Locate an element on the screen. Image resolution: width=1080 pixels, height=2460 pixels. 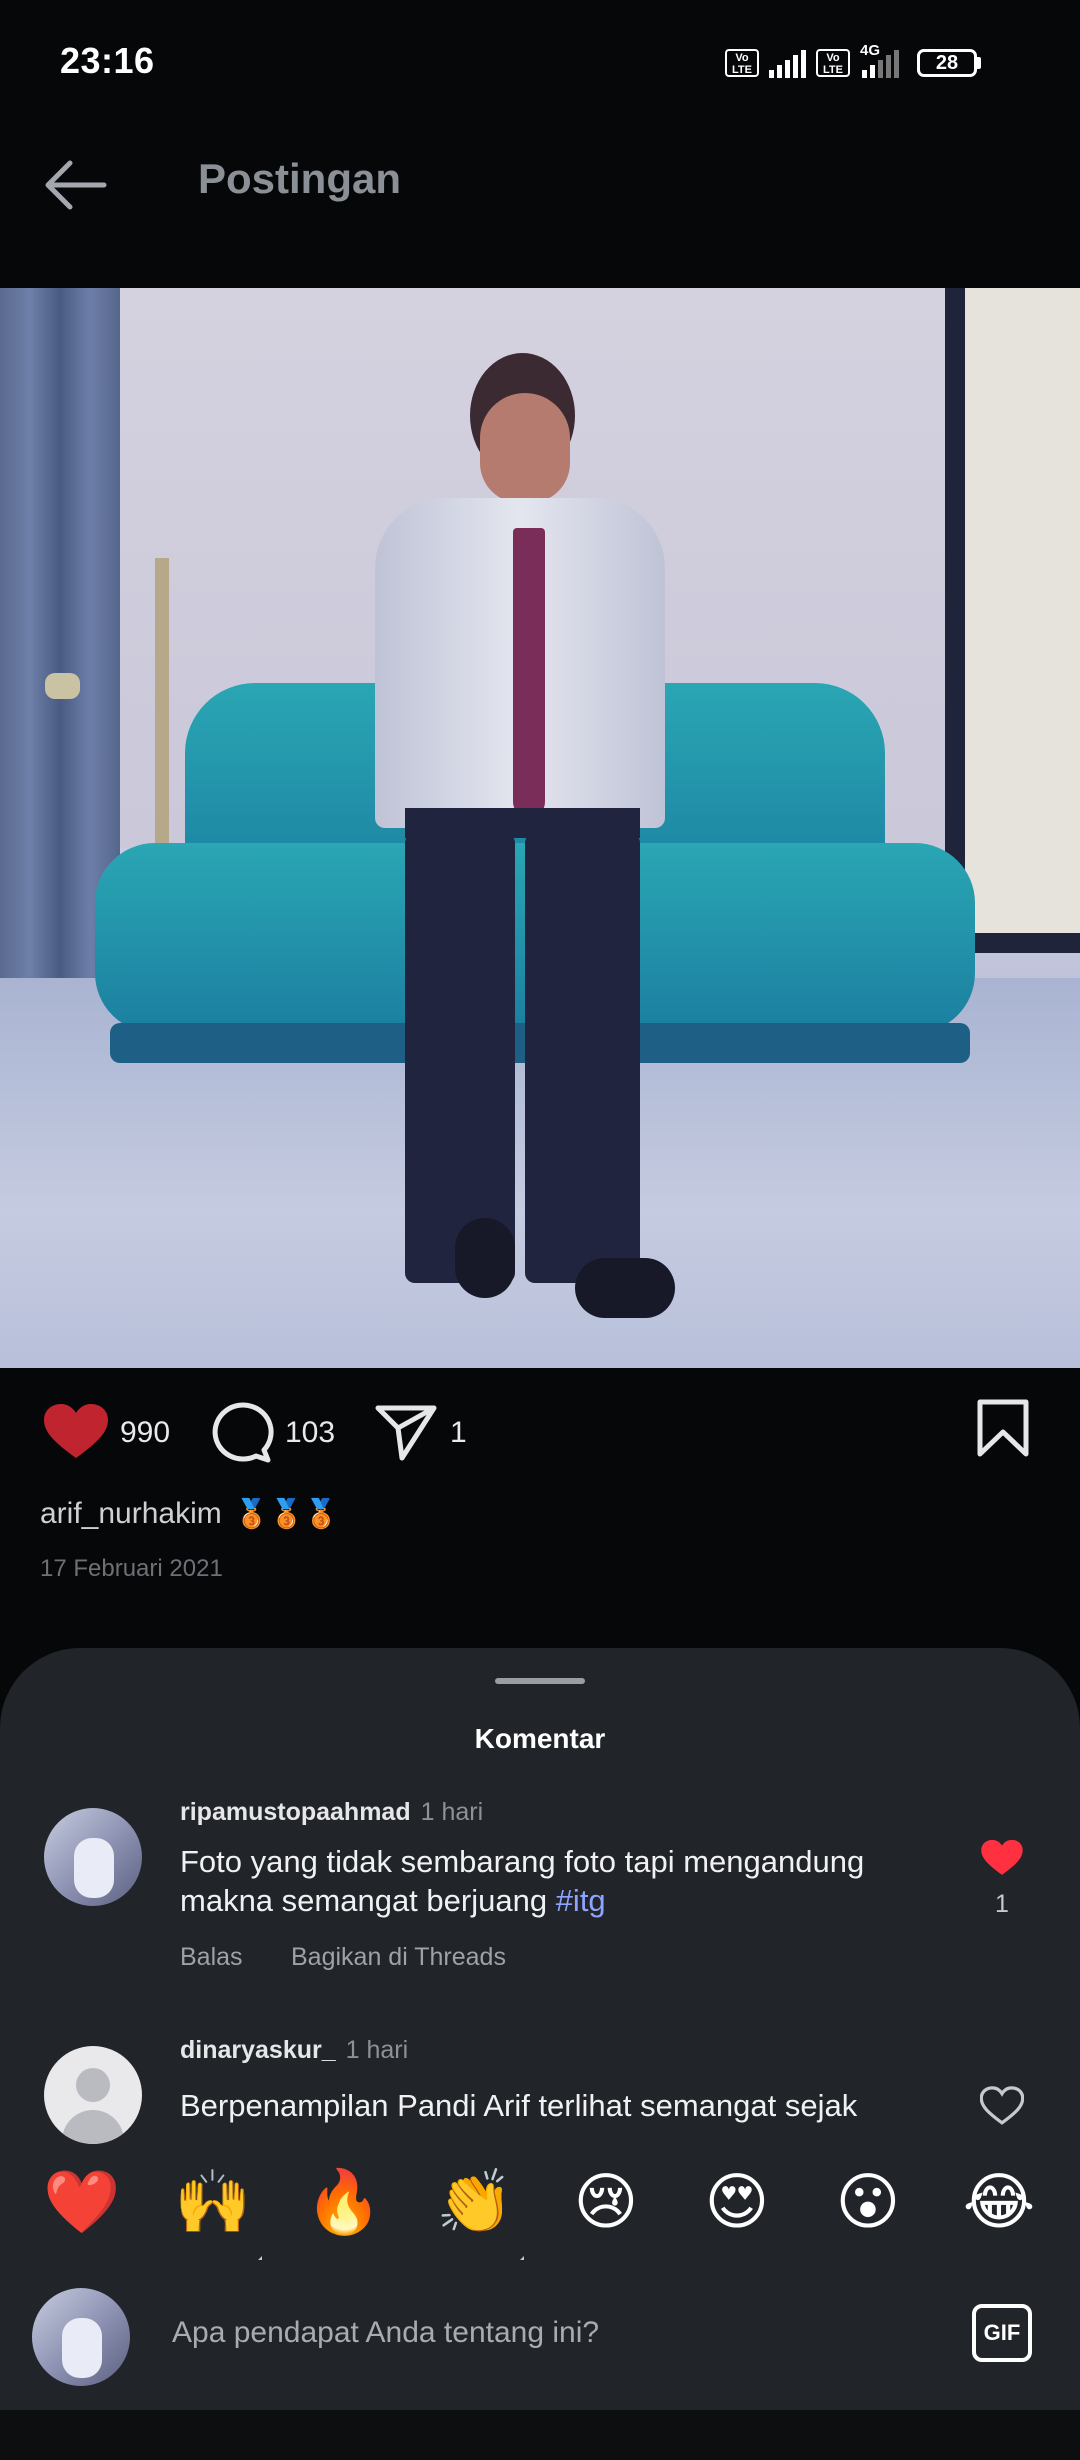
emoji-heart-eyes: 😍 is located at coordinates (737, 2202).